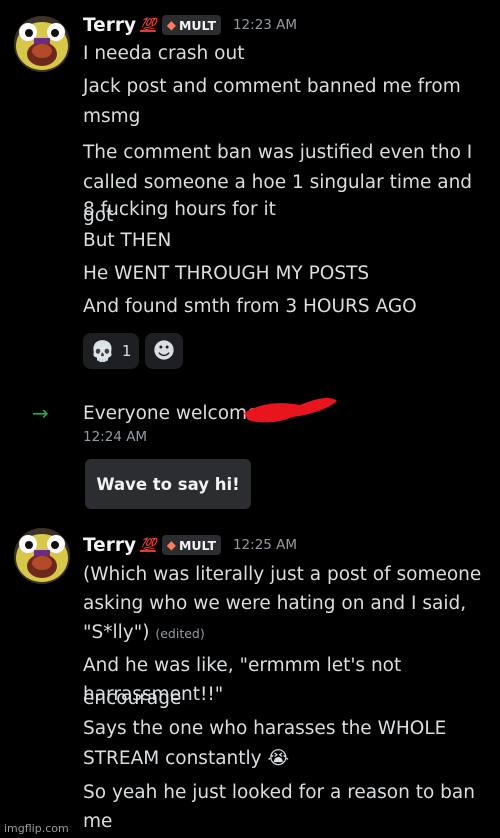 Image resolution: width=500 pixels, height=838 pixels. What do you see at coordinates (168, 484) in the screenshot?
I see `wave-button: Wave to say hi!` at bounding box center [168, 484].